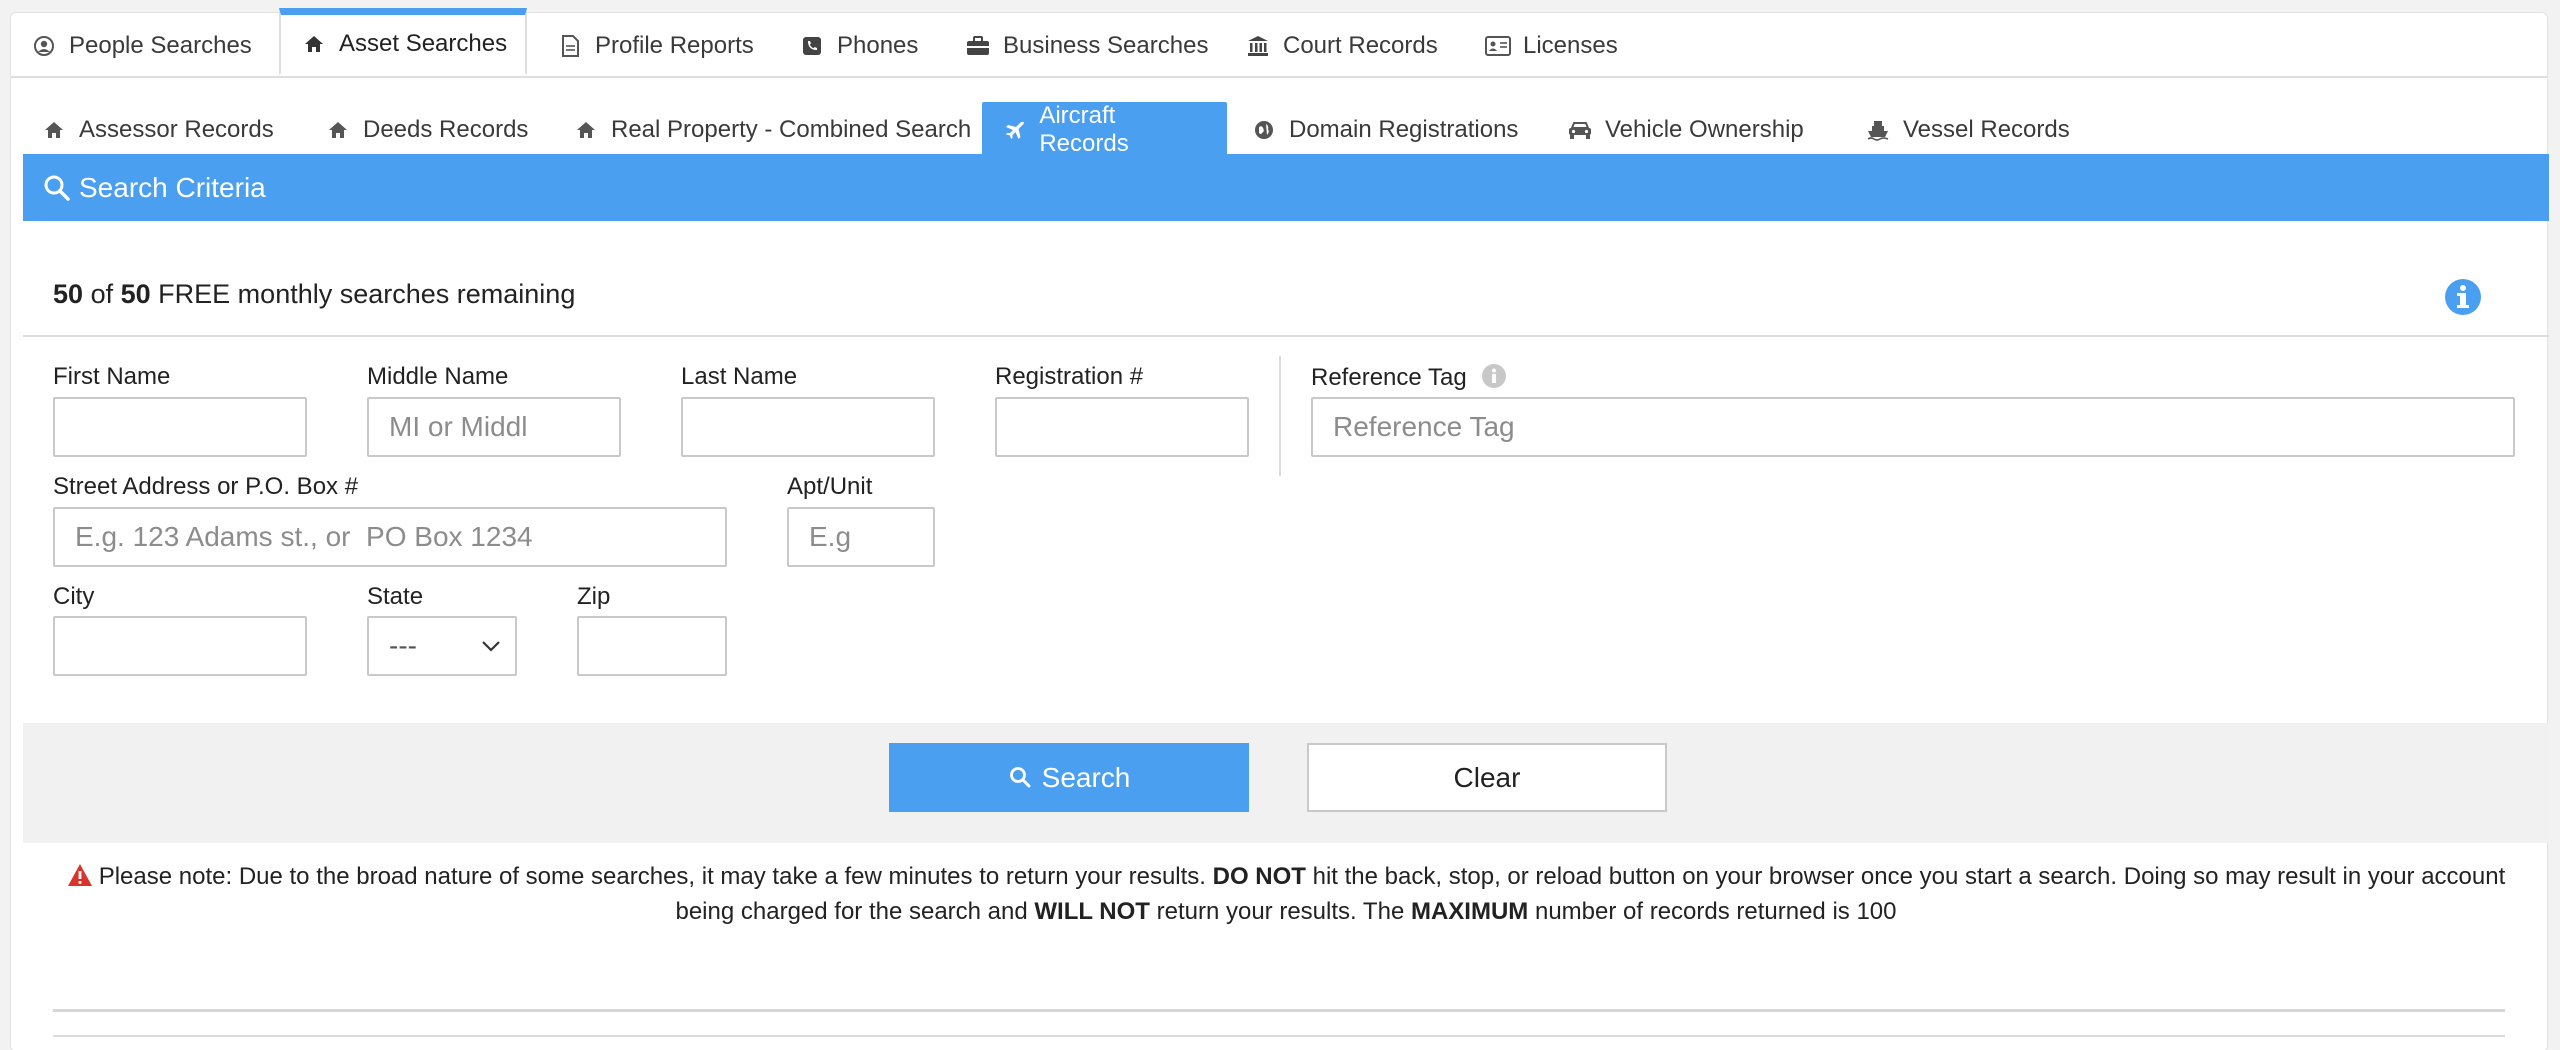  I want to click on reference-tag-input, so click(1913, 427).